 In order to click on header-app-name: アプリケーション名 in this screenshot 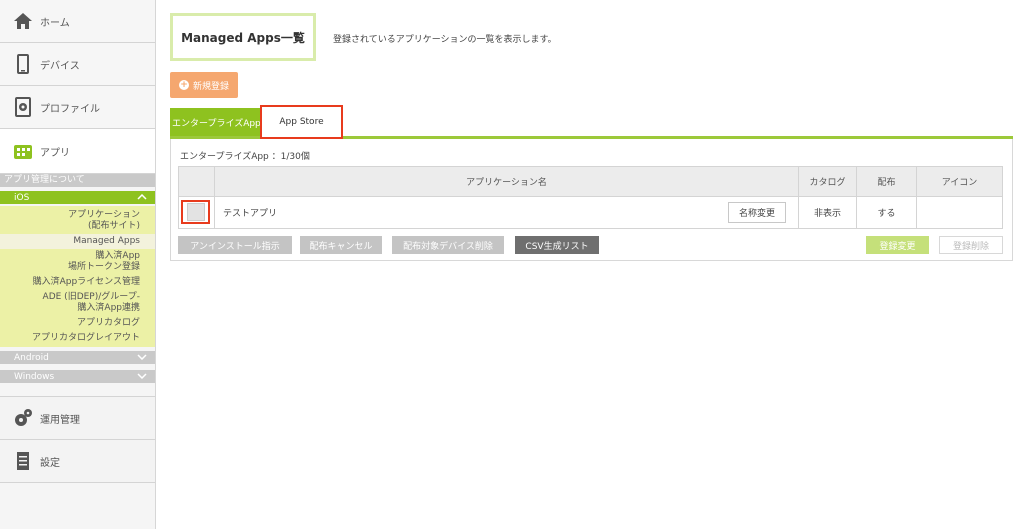, I will do `click(506, 181)`.